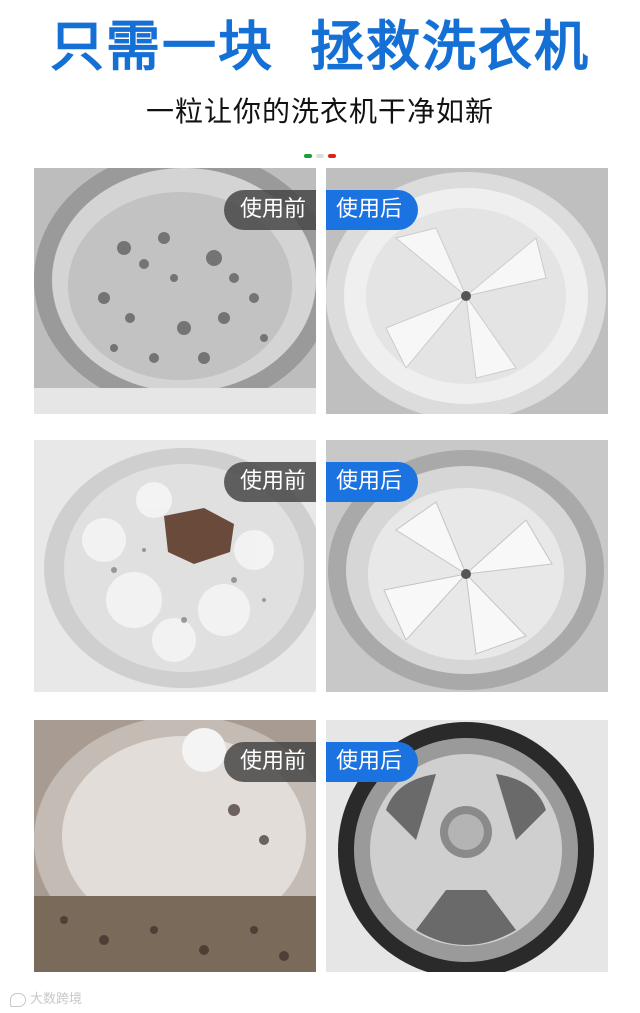 This screenshot has width=640, height=1013. Describe the element at coordinates (467, 291) in the screenshot. I see `row1-after-image: 使用后` at that location.